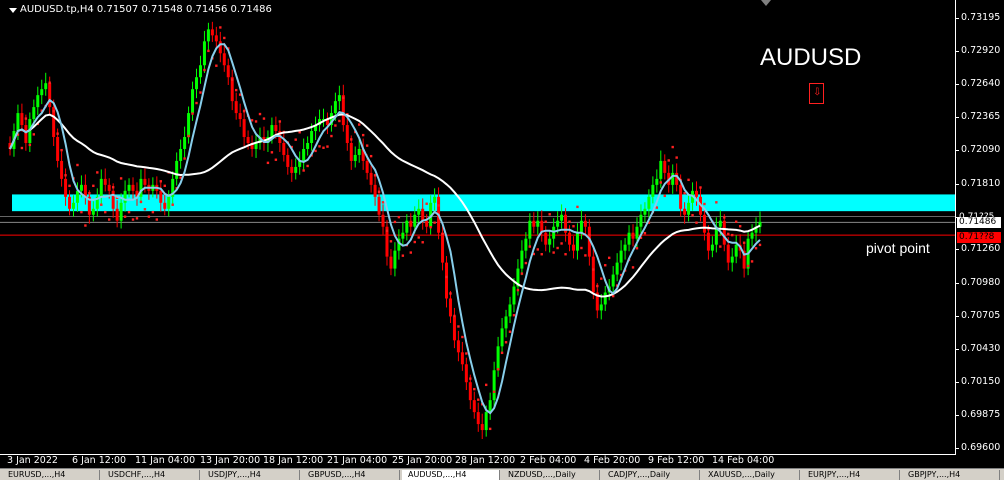  What do you see at coordinates (981, 84) in the screenshot?
I see `price-tick-label: 0.72640` at bounding box center [981, 84].